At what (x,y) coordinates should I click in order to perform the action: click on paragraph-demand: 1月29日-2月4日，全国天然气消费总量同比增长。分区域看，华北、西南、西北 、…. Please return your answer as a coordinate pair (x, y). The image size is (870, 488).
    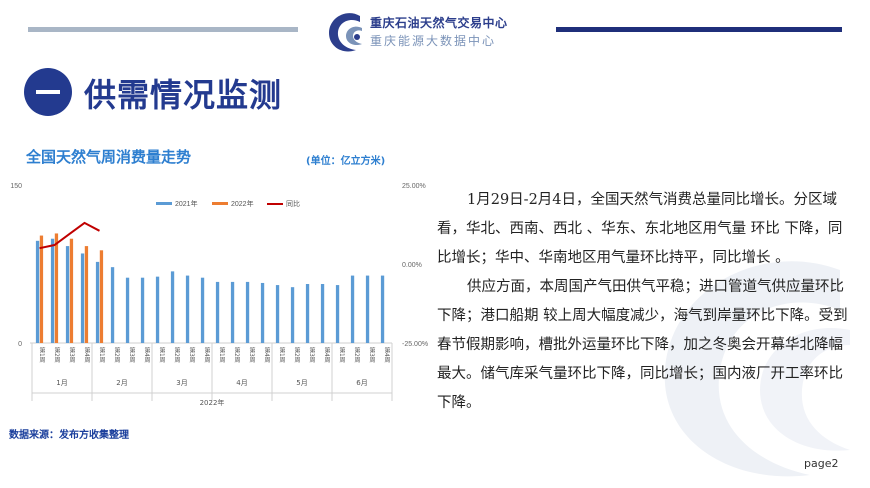
    Looking at the image, I should click on (640, 229).